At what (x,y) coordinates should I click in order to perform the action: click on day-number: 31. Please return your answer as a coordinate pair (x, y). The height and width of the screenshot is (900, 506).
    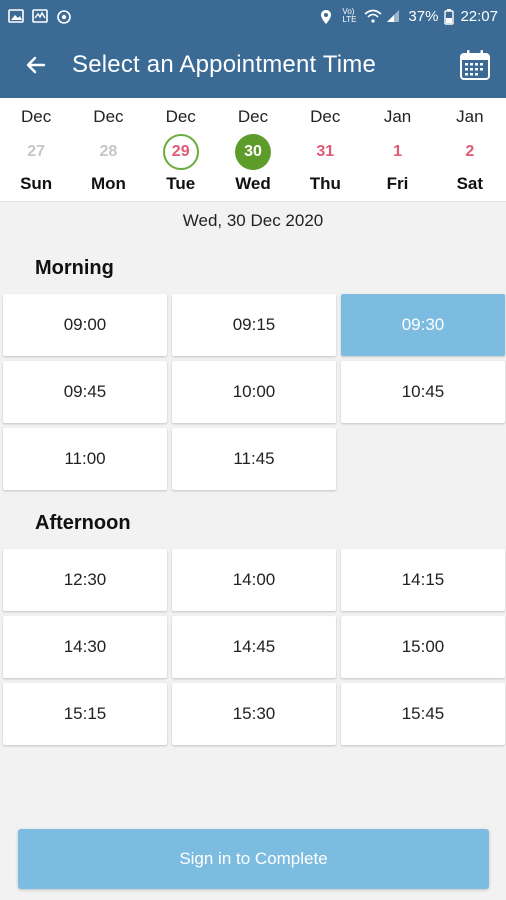
    Looking at the image, I should click on (325, 151).